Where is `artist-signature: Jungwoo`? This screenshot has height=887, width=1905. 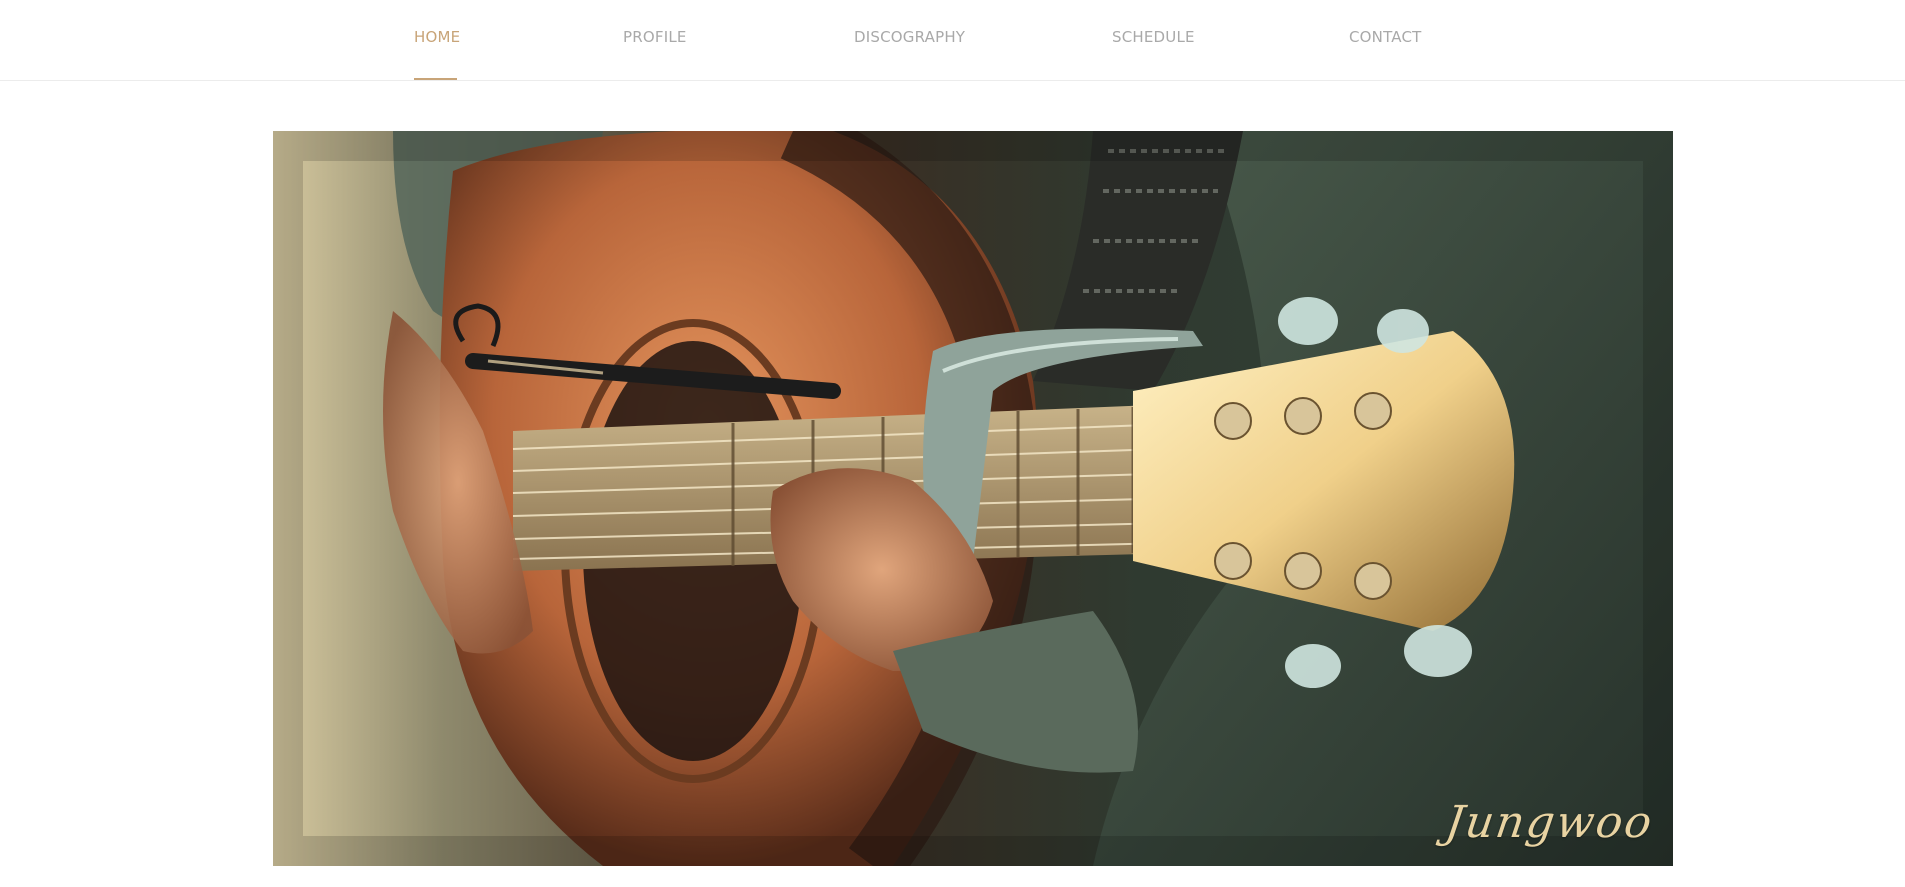 artist-signature: Jungwoo is located at coordinates (1549, 822).